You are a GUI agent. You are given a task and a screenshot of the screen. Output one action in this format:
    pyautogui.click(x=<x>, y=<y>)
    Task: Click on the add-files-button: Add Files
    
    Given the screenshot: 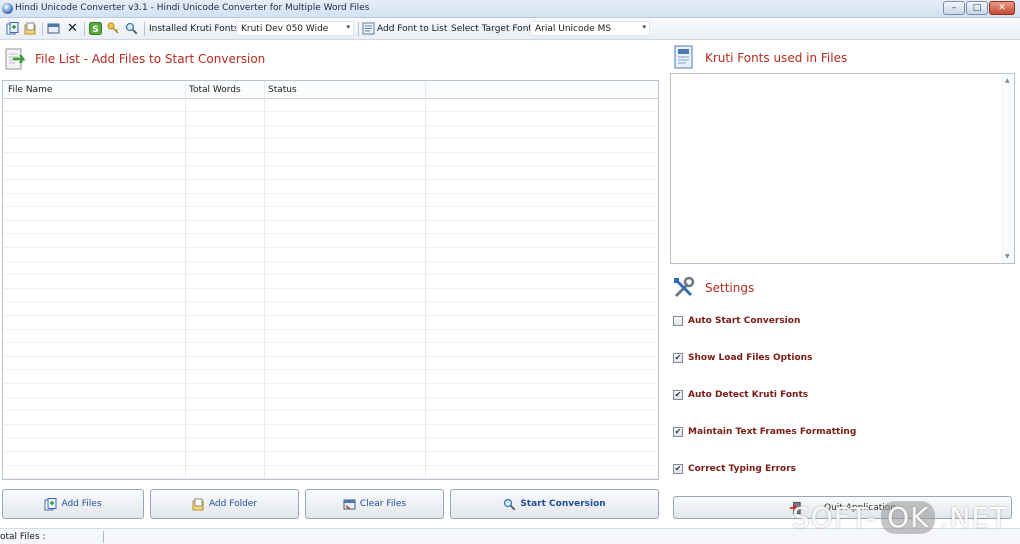 What is the action you would take?
    pyautogui.click(x=73, y=504)
    